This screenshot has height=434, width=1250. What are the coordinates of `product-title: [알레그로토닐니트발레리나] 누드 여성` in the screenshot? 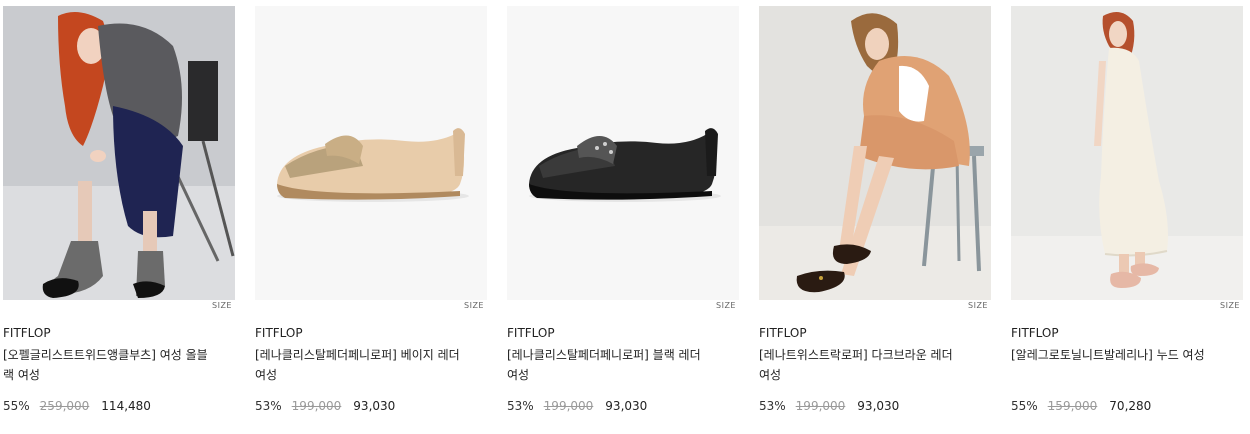 It's located at (1113, 365).